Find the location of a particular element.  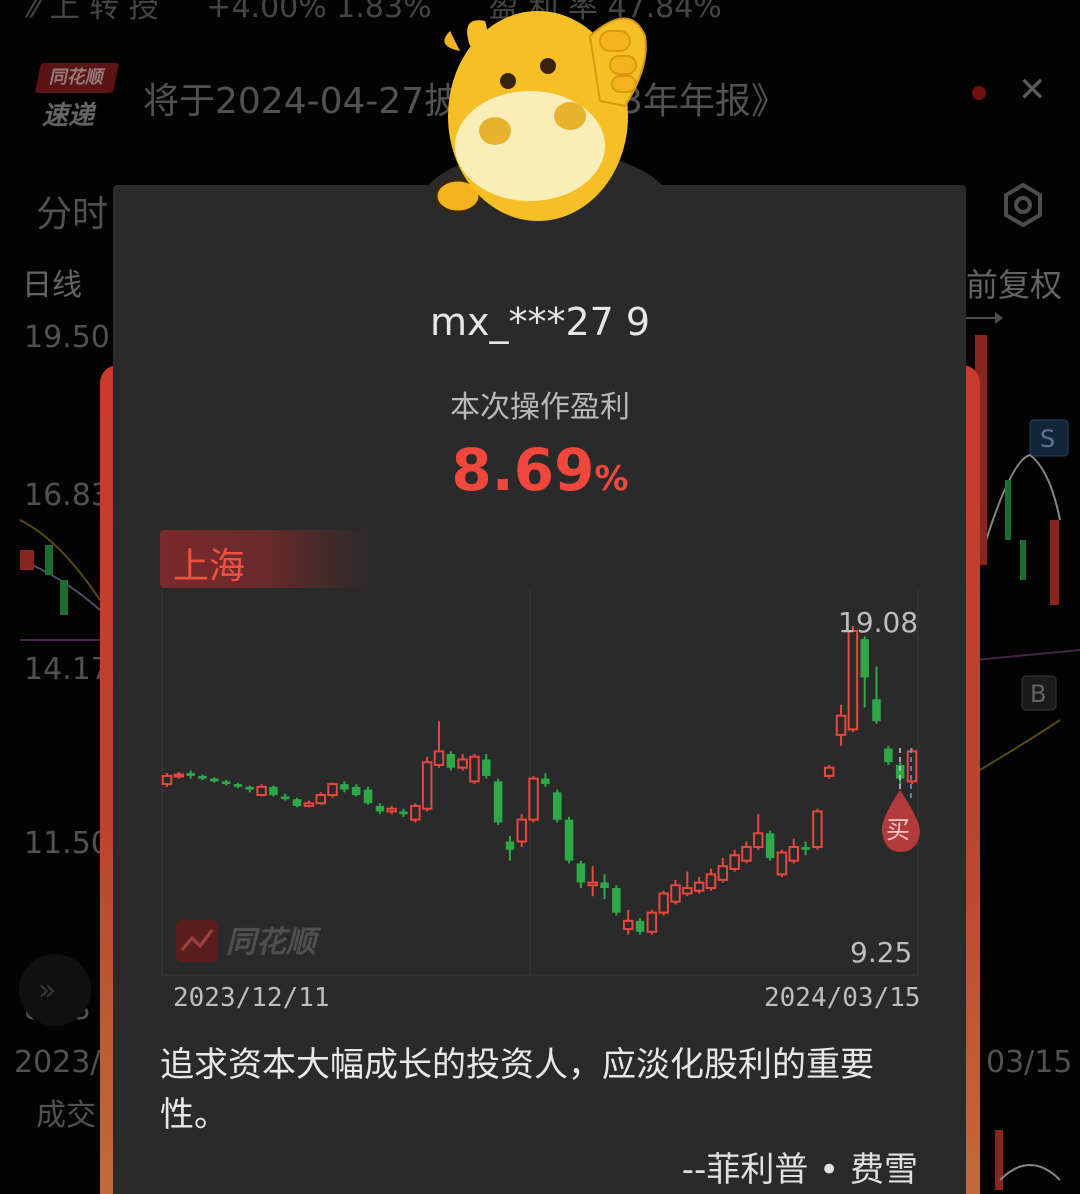

watermark-text: 同花顺 is located at coordinates (274, 942).